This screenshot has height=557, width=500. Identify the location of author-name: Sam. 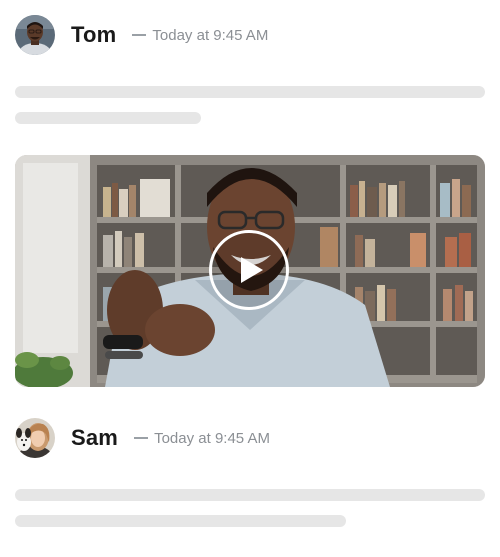
(94, 438).